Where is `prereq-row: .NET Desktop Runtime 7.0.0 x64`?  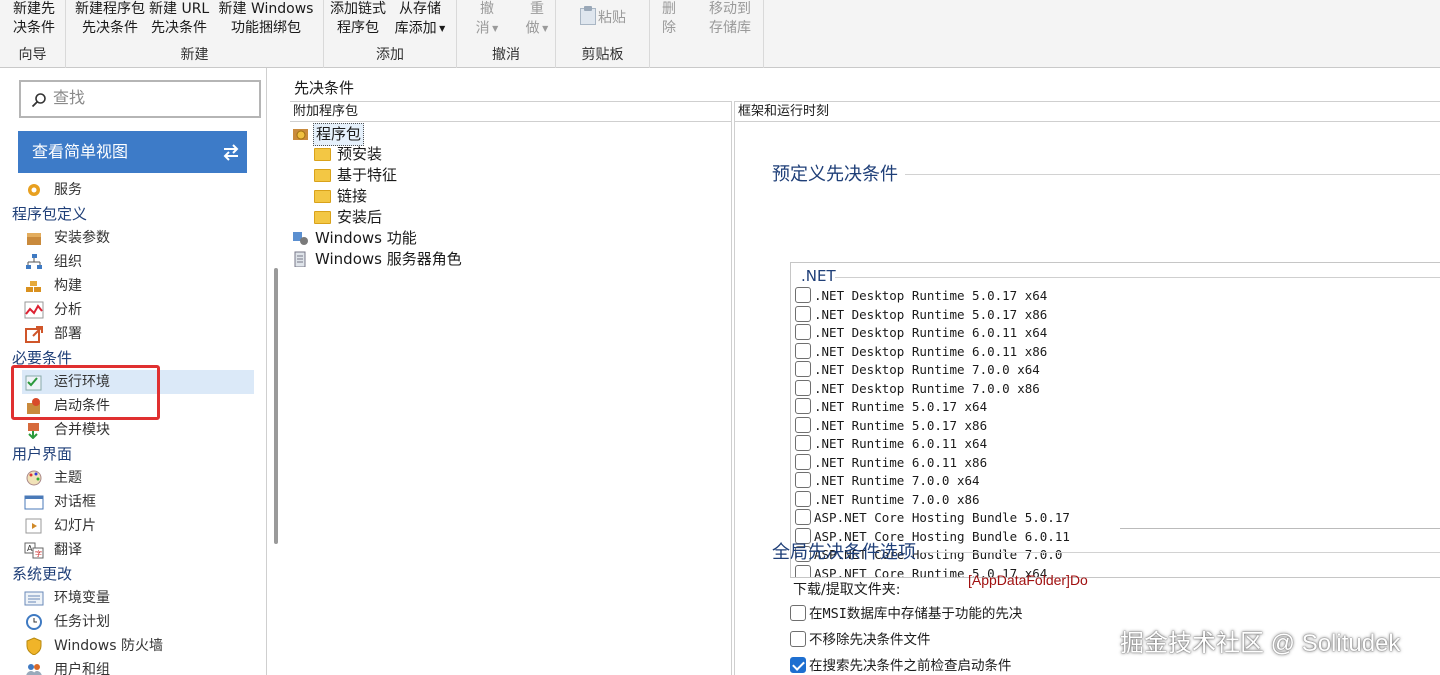
prereq-row: .NET Desktop Runtime 7.0.0 x64 is located at coordinates (917, 370).